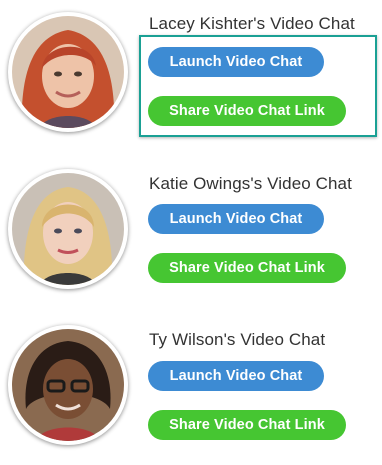  Describe the element at coordinates (252, 23) in the screenshot. I see `chat-title: Lacey Kishter's Video Chat` at that location.